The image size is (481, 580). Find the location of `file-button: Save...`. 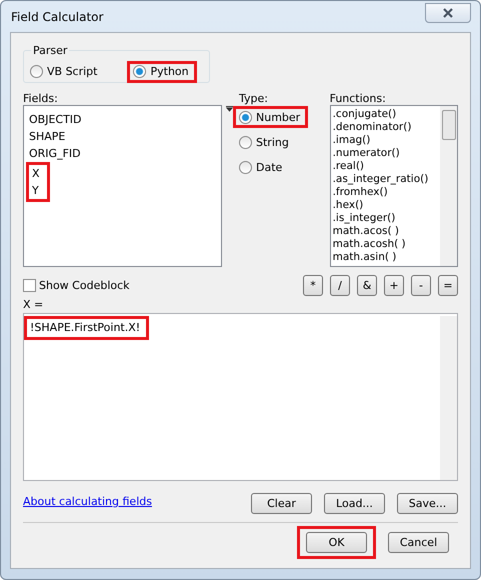

file-button: Save... is located at coordinates (427, 503).